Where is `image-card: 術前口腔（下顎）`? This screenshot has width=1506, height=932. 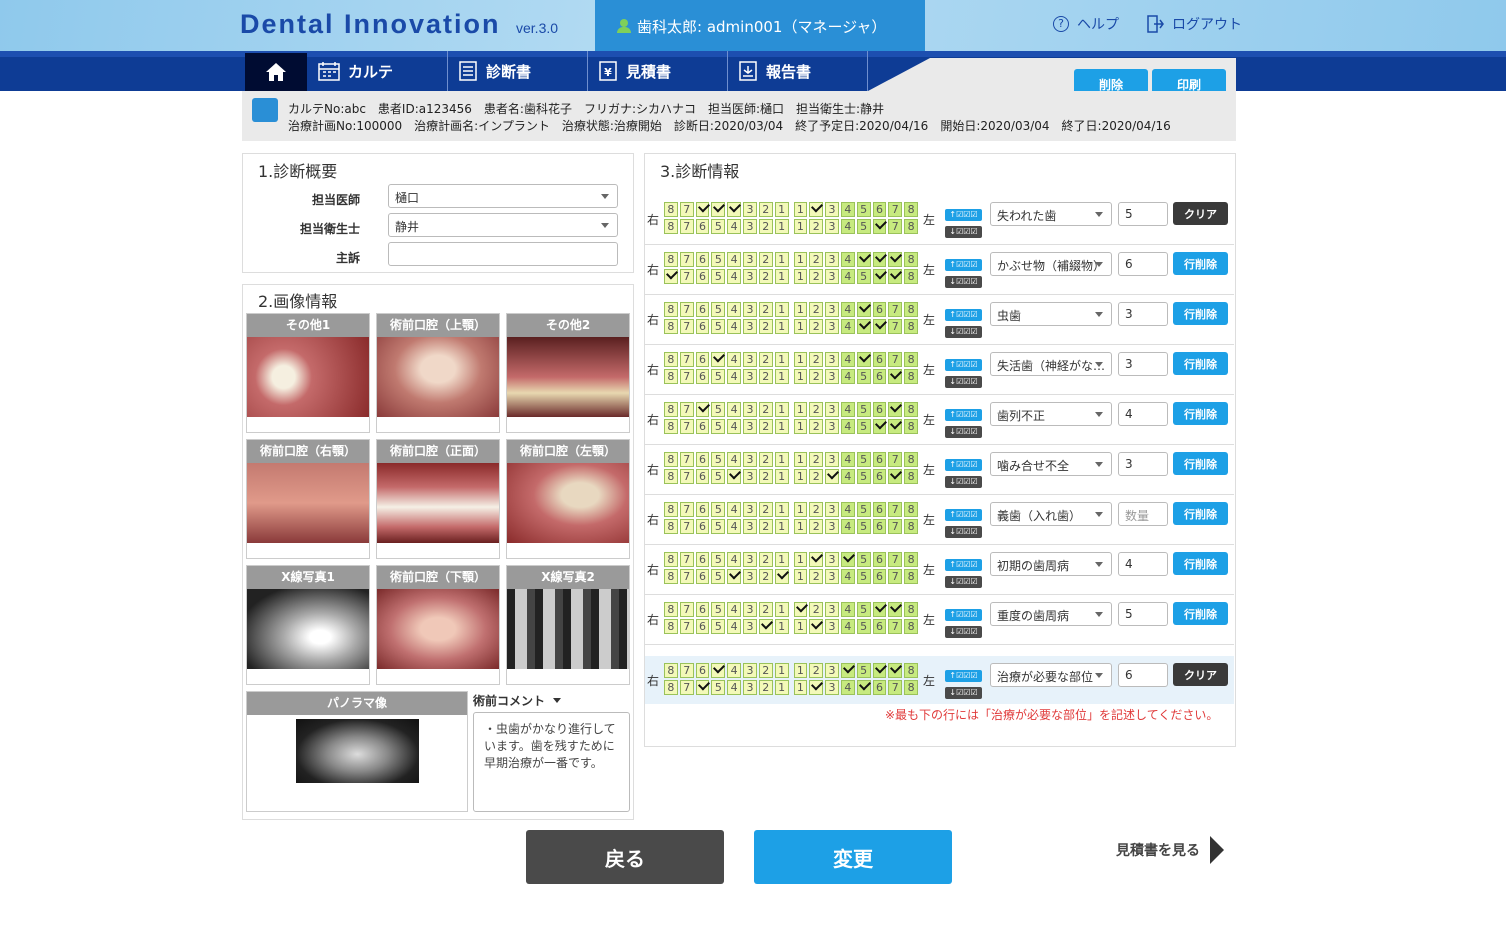 image-card: 術前口腔（下顎） is located at coordinates (438, 625).